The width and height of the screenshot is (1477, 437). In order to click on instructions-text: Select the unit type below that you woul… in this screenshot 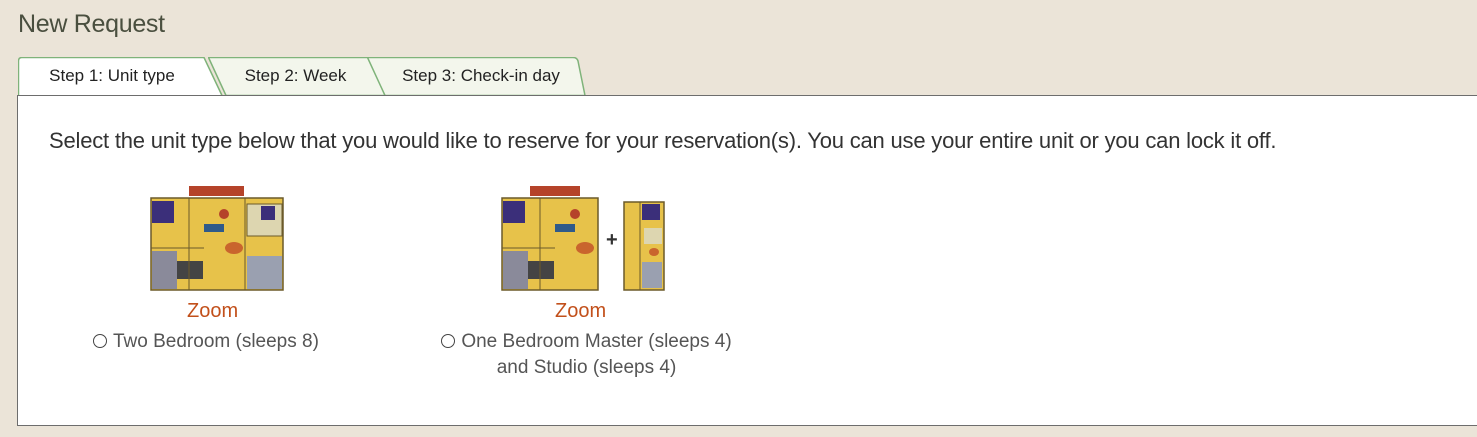, I will do `click(663, 140)`.